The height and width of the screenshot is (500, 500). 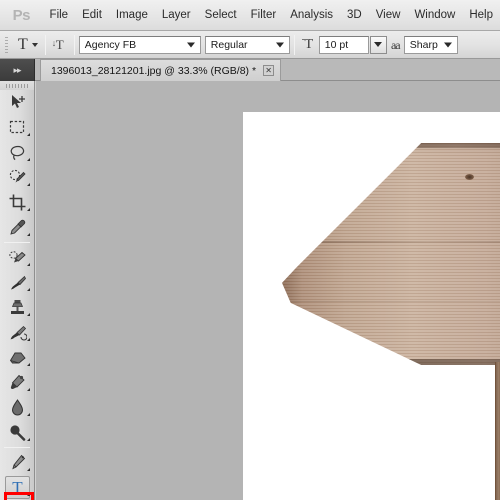 What do you see at coordinates (17, 85) in the screenshot?
I see `toolbox-grip` at bounding box center [17, 85].